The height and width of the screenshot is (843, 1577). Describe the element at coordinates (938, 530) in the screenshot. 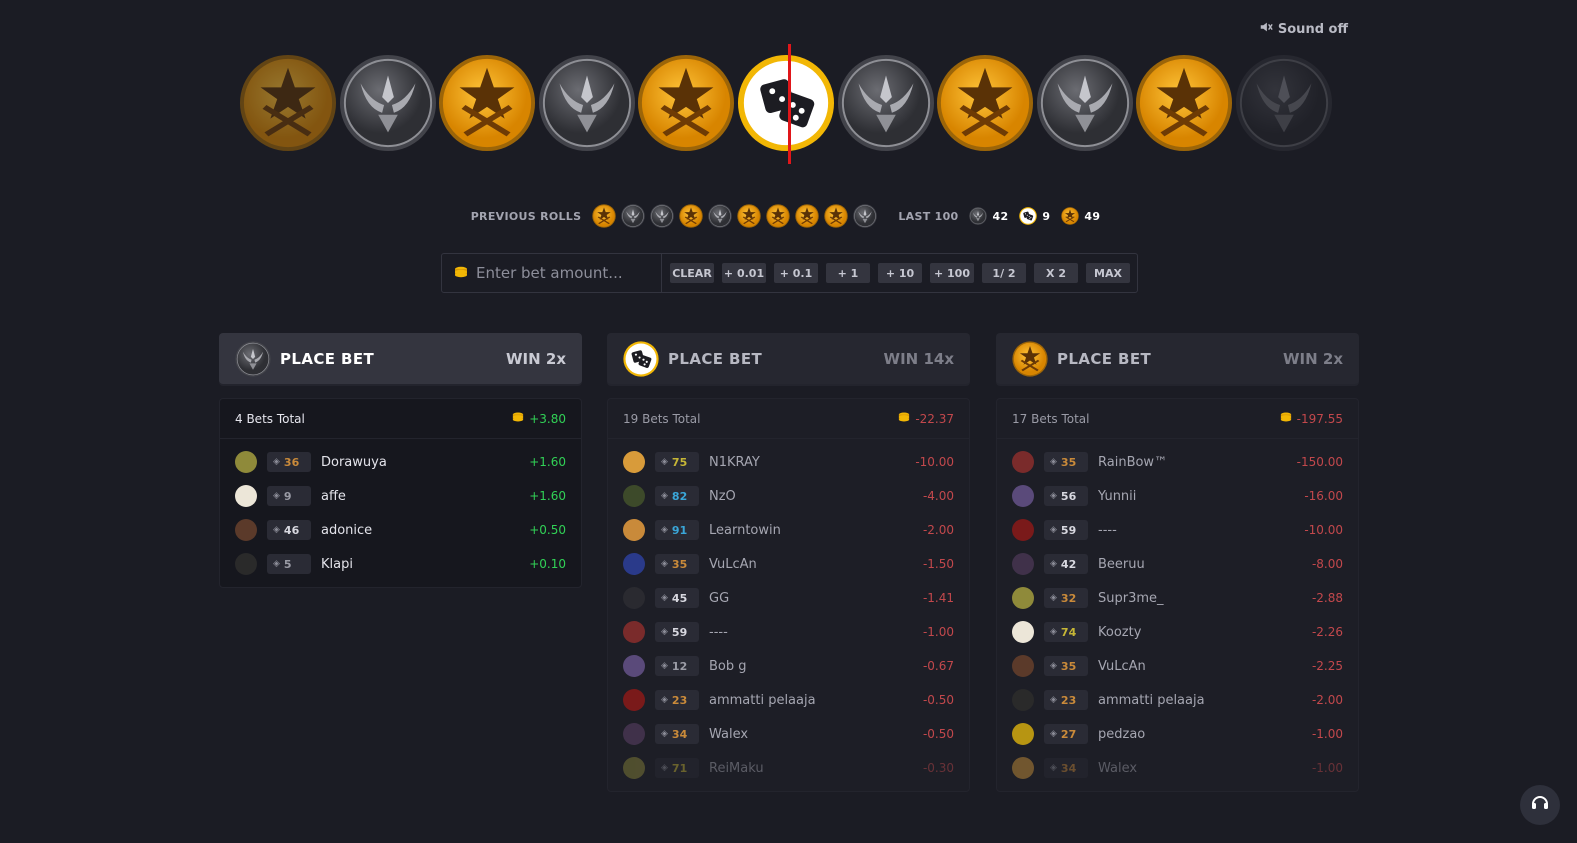

I see `bet-amount: -2.00` at that location.